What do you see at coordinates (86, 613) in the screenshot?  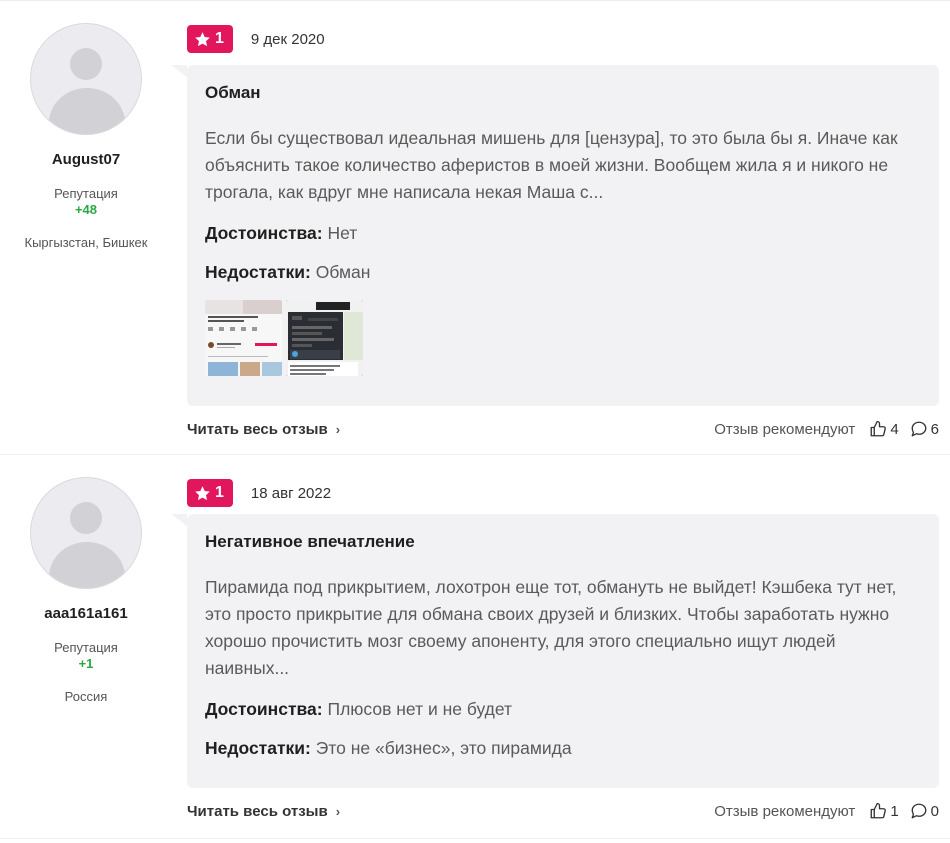 I see `author-name: aaa161a161` at bounding box center [86, 613].